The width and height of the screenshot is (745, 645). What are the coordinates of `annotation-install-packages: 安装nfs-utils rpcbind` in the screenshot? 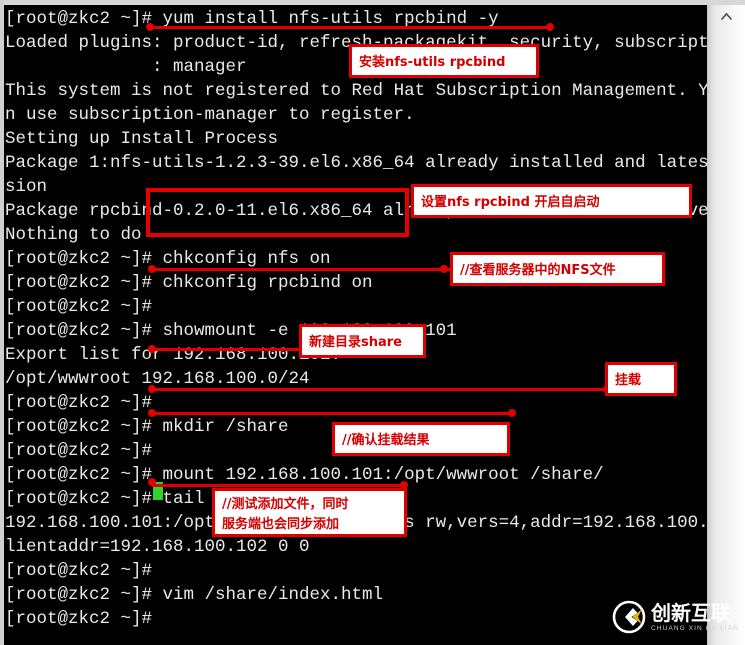 It's located at (444, 61).